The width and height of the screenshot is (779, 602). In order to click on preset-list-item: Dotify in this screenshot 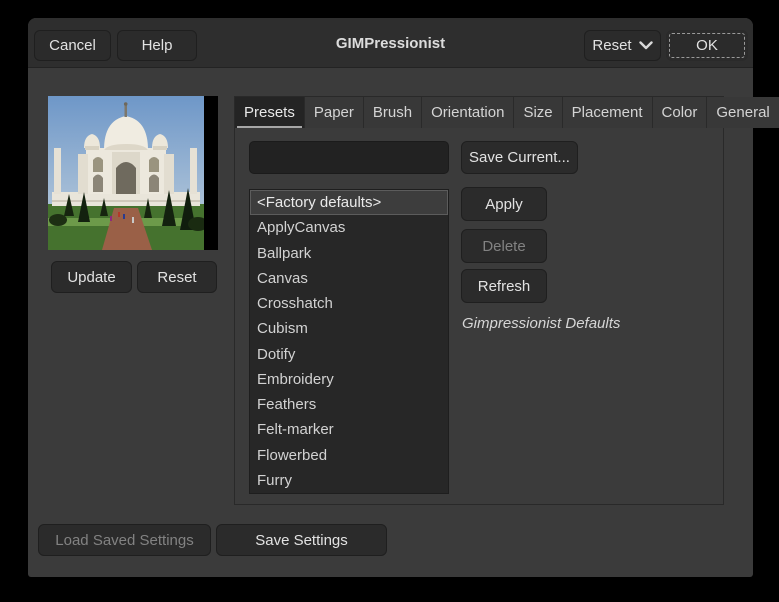, I will do `click(349, 354)`.